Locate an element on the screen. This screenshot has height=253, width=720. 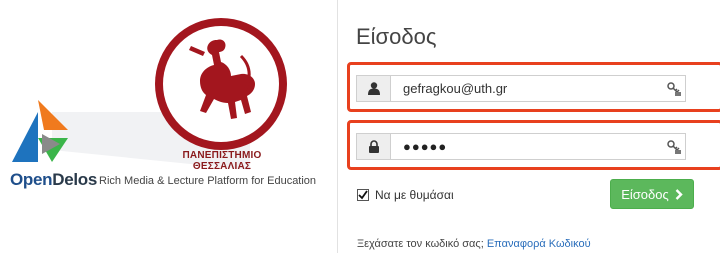
password-highlight-frame: ●●●●● is located at coordinates (533, 145).